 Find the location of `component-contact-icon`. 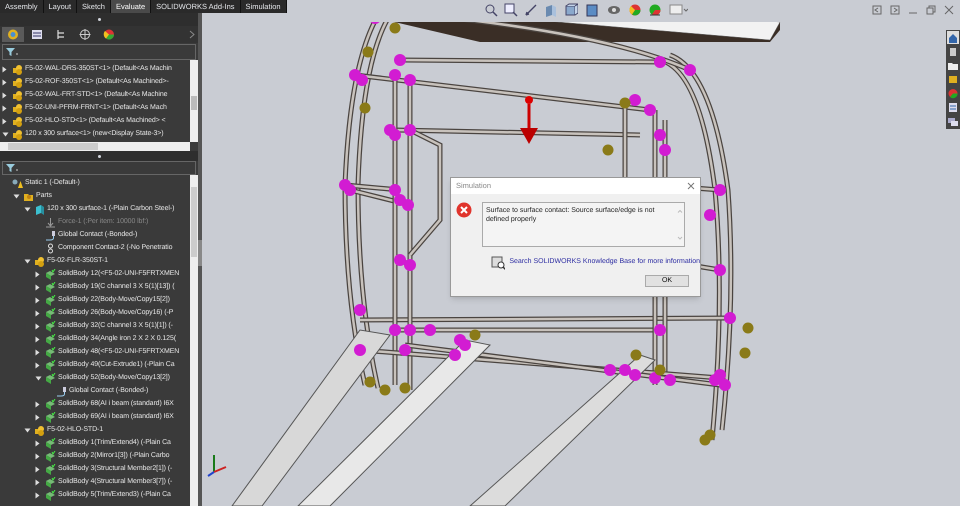

component-contact-icon is located at coordinates (50, 248).